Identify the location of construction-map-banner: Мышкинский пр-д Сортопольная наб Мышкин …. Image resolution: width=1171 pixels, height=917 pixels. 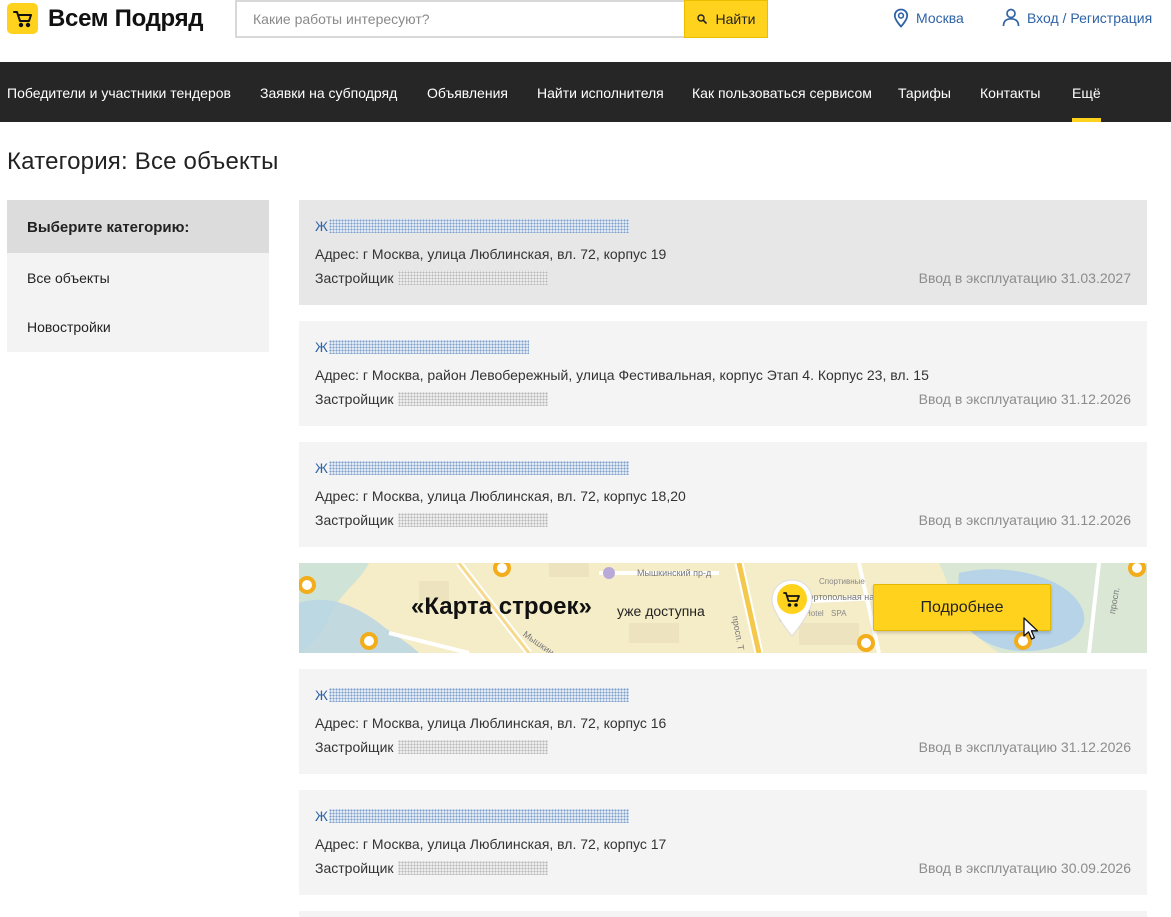
(723, 608).